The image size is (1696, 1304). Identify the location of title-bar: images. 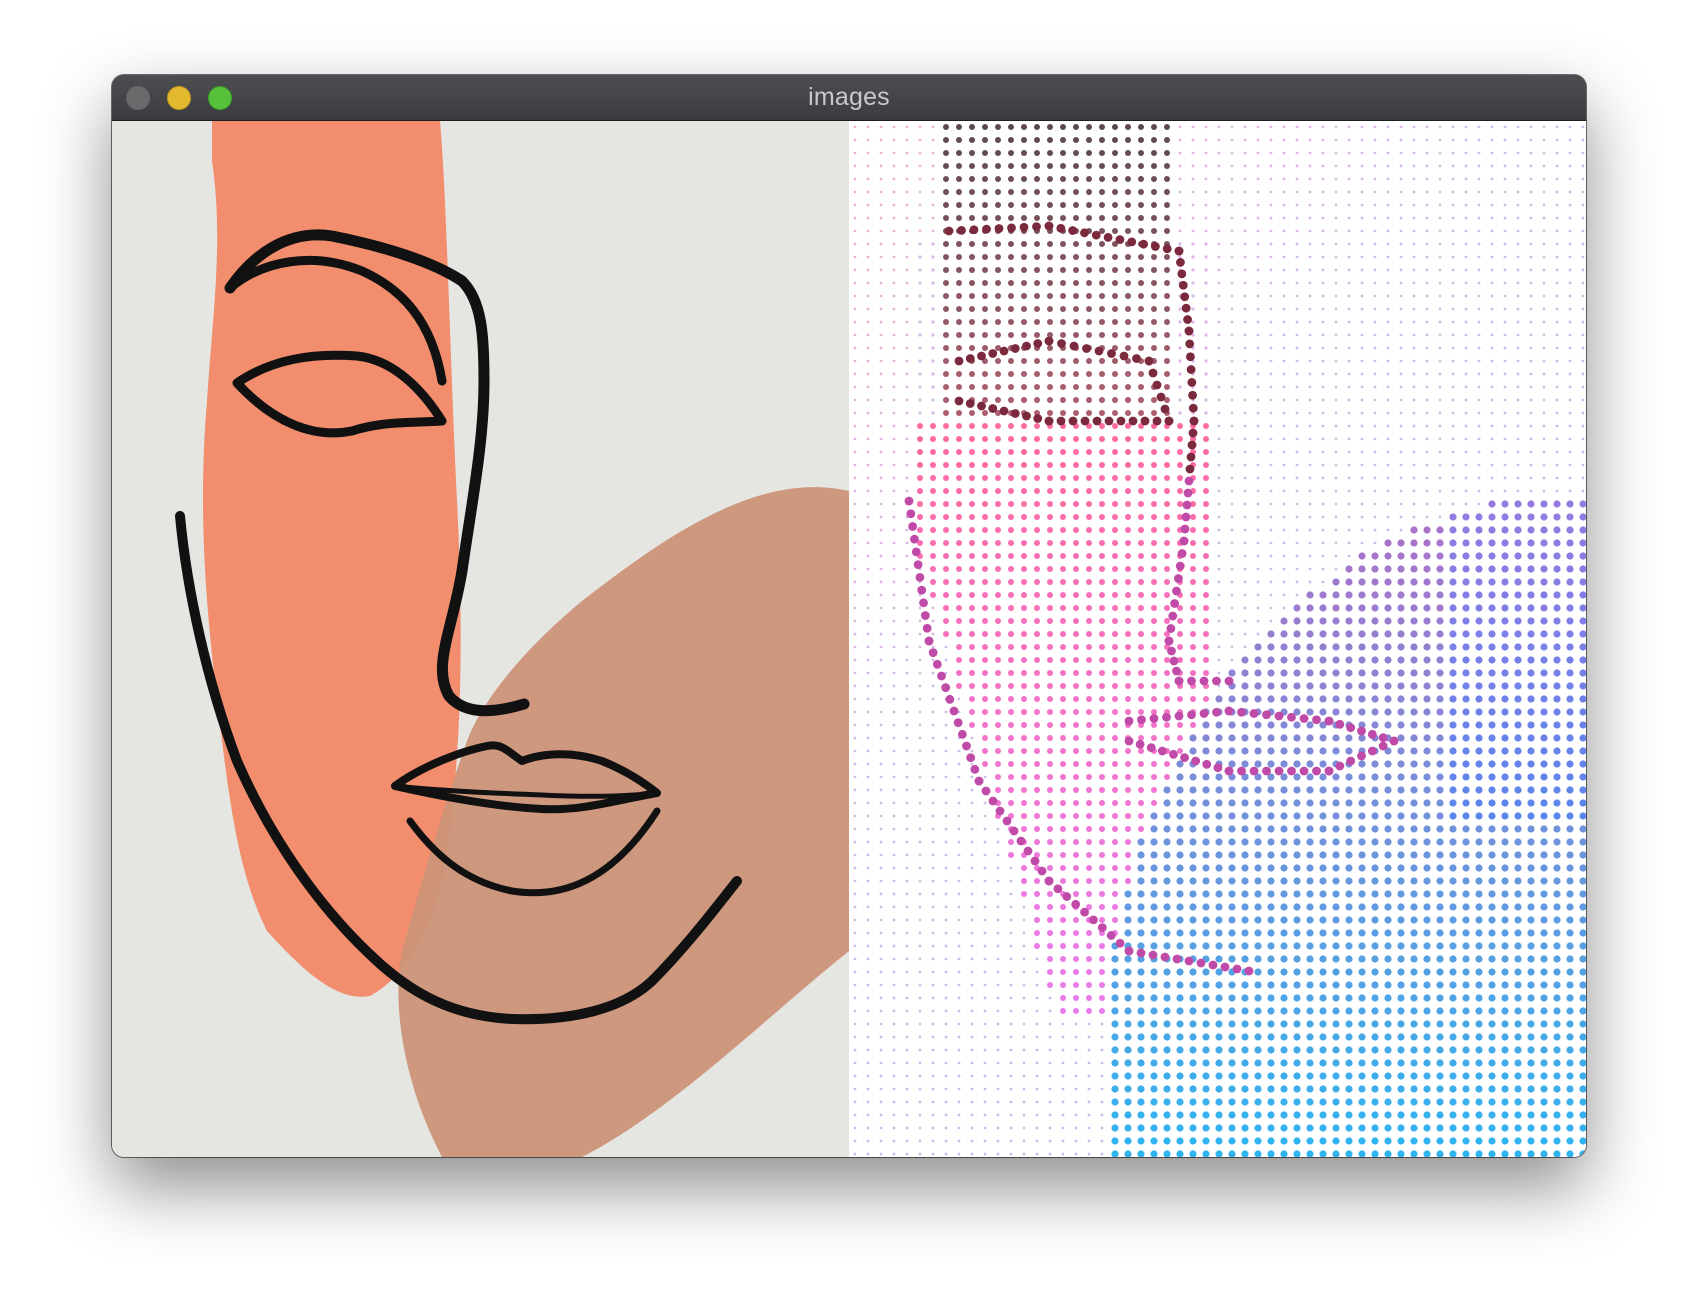
(849, 98).